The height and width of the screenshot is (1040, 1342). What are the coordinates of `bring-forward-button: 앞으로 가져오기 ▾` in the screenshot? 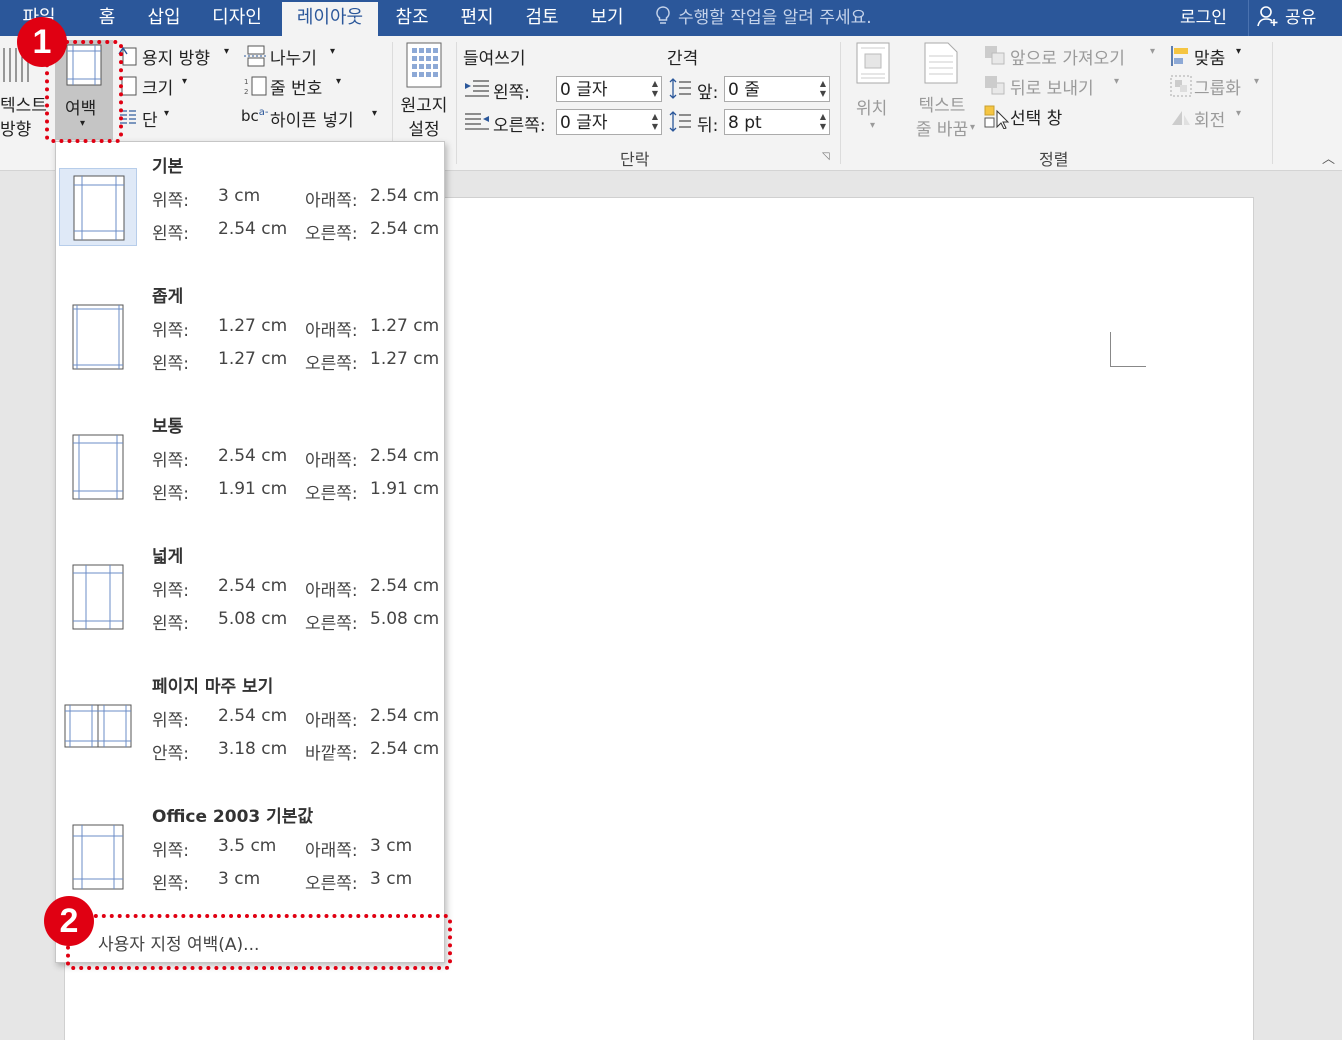 It's located at (1072, 56).